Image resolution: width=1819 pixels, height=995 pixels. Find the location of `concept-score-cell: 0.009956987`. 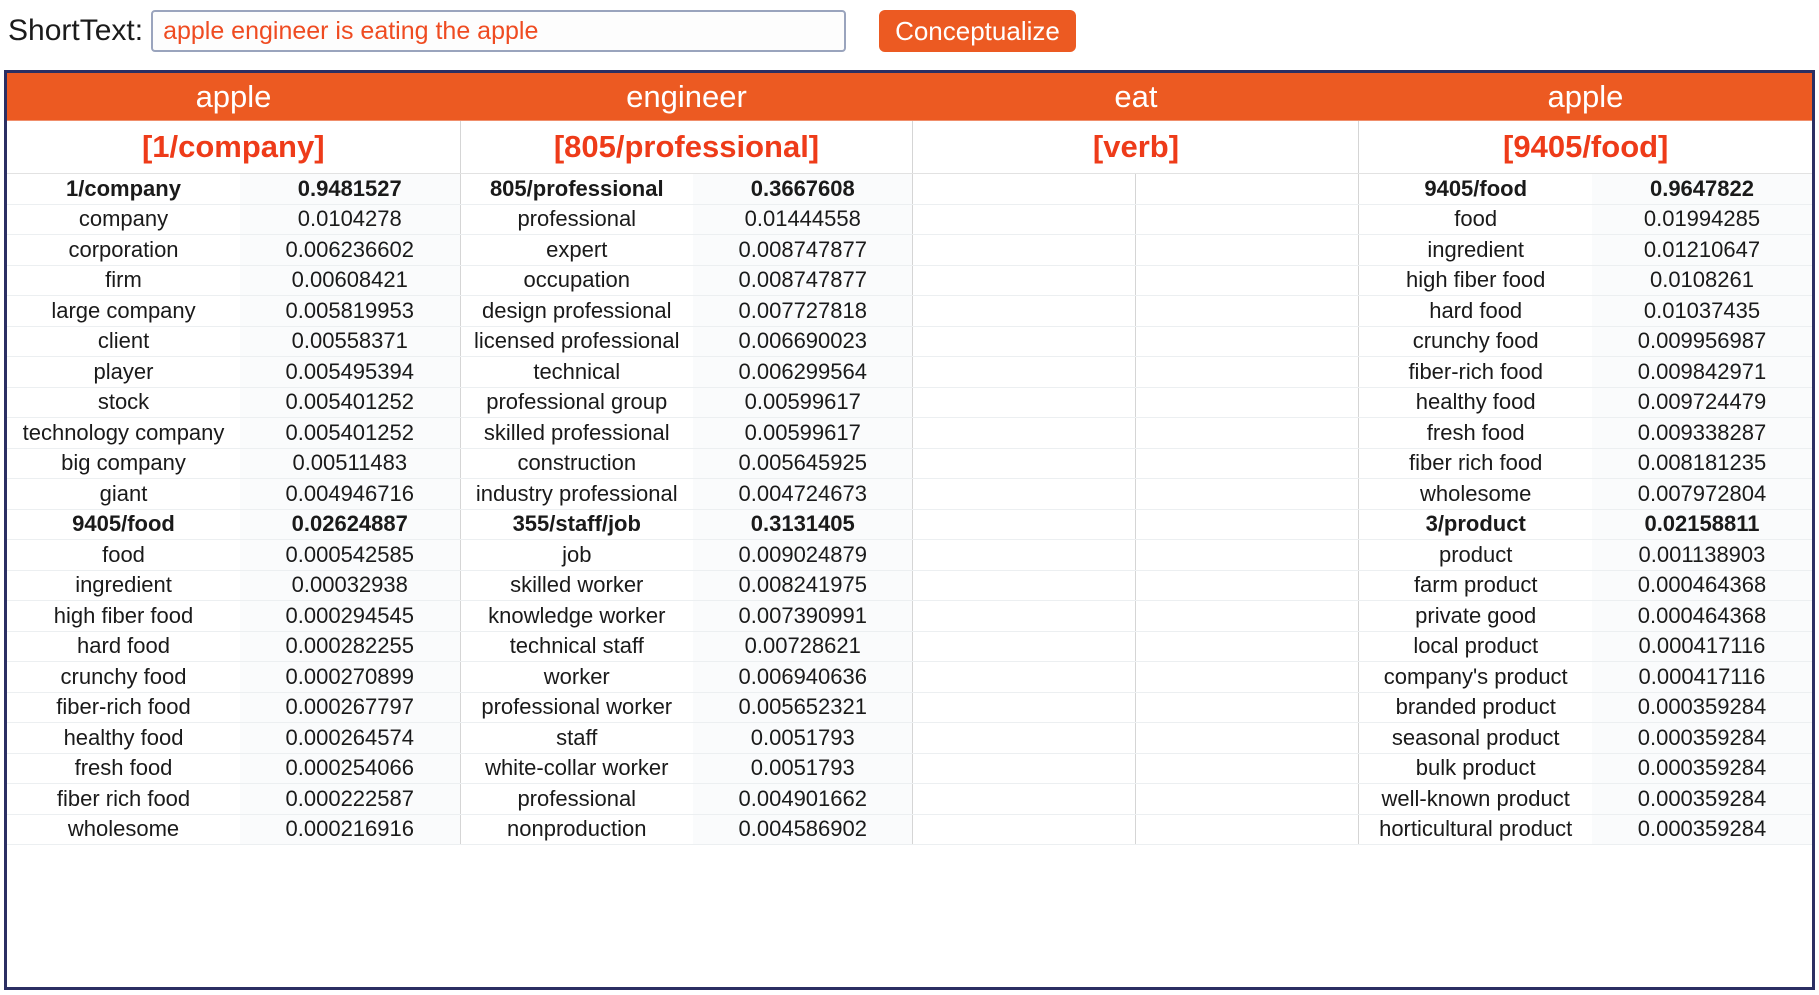

concept-score-cell: 0.009956987 is located at coordinates (1701, 341).